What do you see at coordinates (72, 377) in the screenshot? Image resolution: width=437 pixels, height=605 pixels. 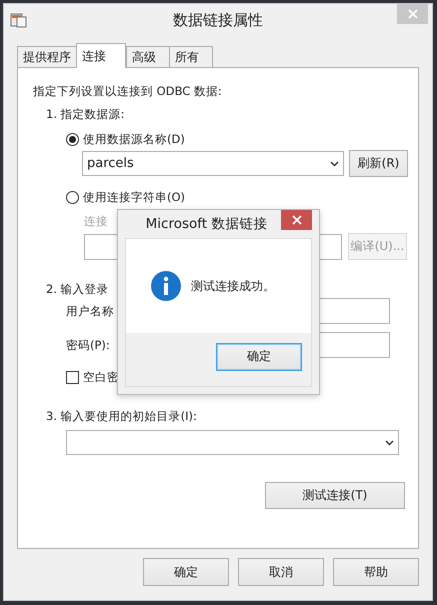 I see `checkbox` at bounding box center [72, 377].